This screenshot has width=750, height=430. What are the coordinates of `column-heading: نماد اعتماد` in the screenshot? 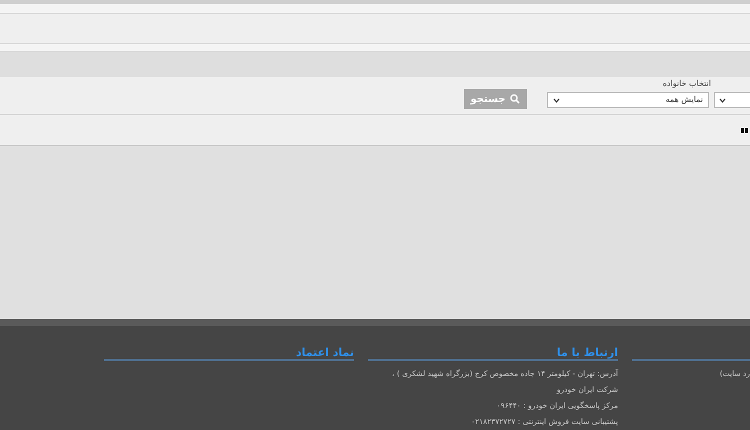 It's located at (325, 352).